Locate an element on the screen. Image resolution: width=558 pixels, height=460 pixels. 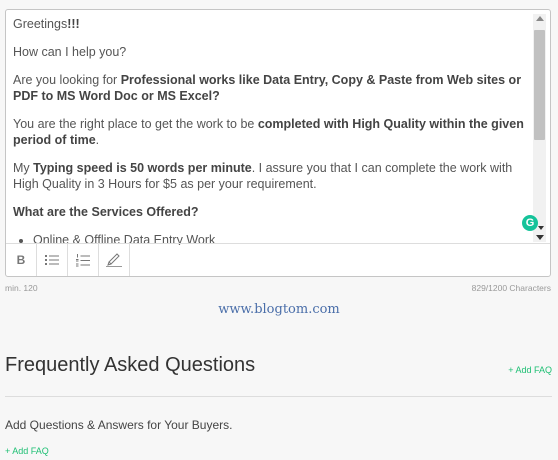
highlighter-icon is located at coordinates (114, 260).